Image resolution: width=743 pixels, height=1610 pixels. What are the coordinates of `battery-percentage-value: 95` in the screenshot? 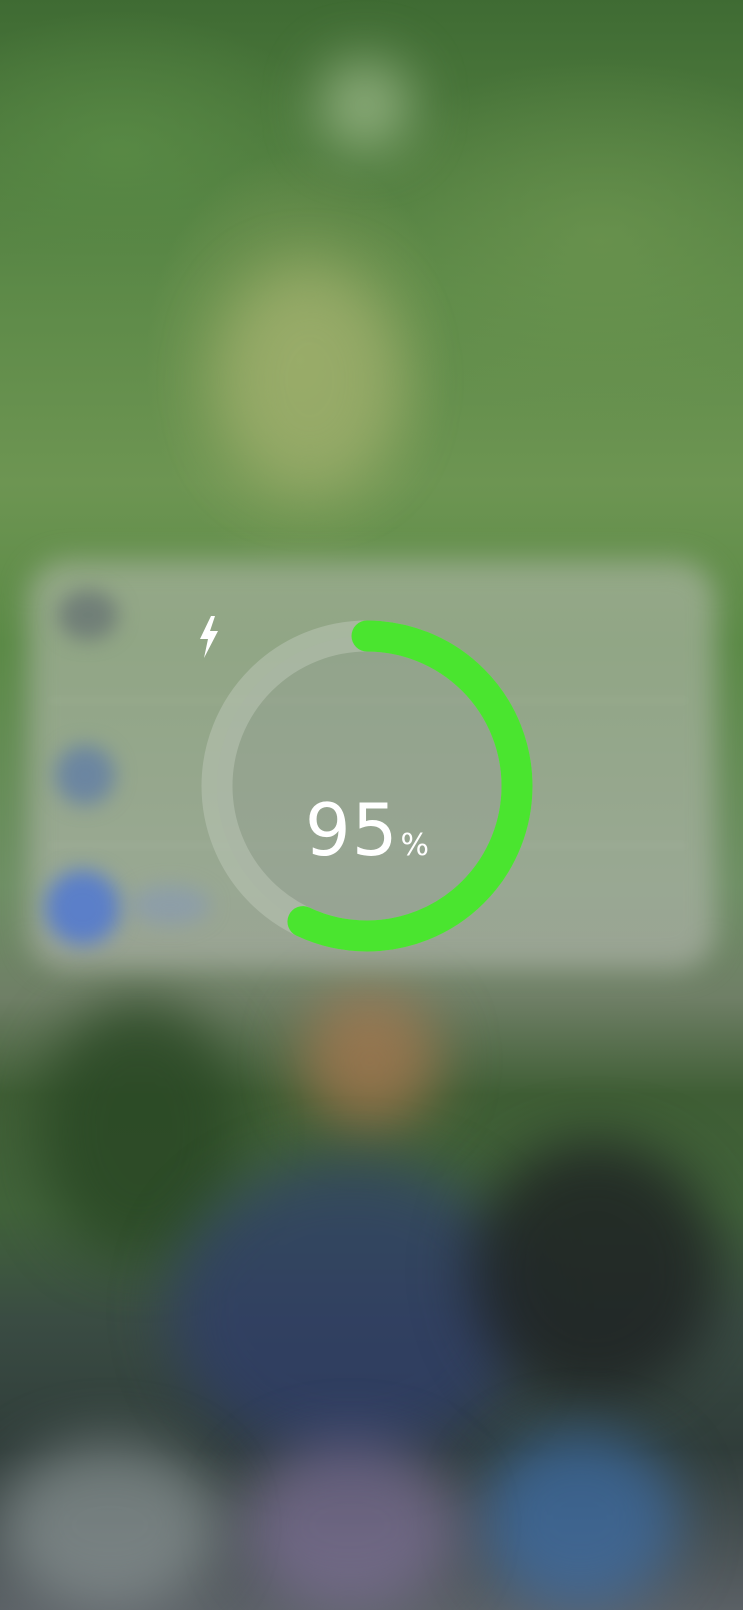 It's located at (351, 830).